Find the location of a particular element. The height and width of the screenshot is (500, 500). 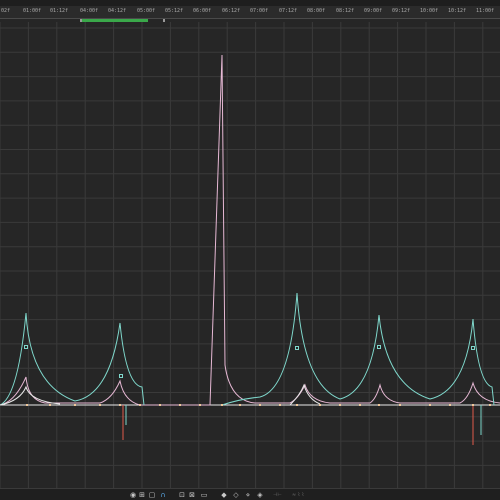

ruler-tick: 01:00f is located at coordinates (32, 11).